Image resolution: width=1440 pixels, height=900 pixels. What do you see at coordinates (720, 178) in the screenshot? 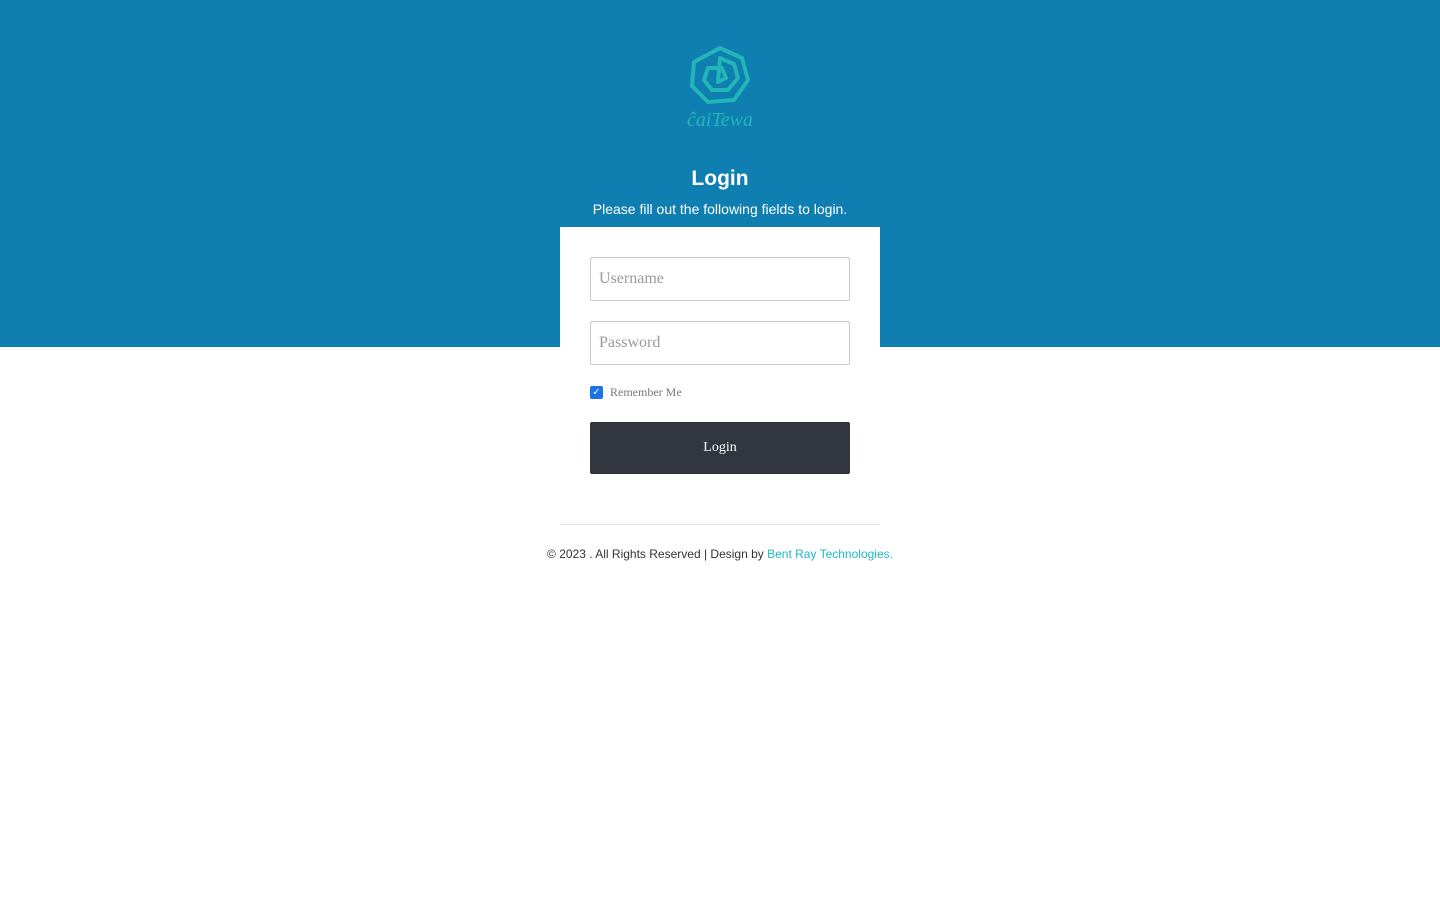
I see `page-title: Login` at bounding box center [720, 178].